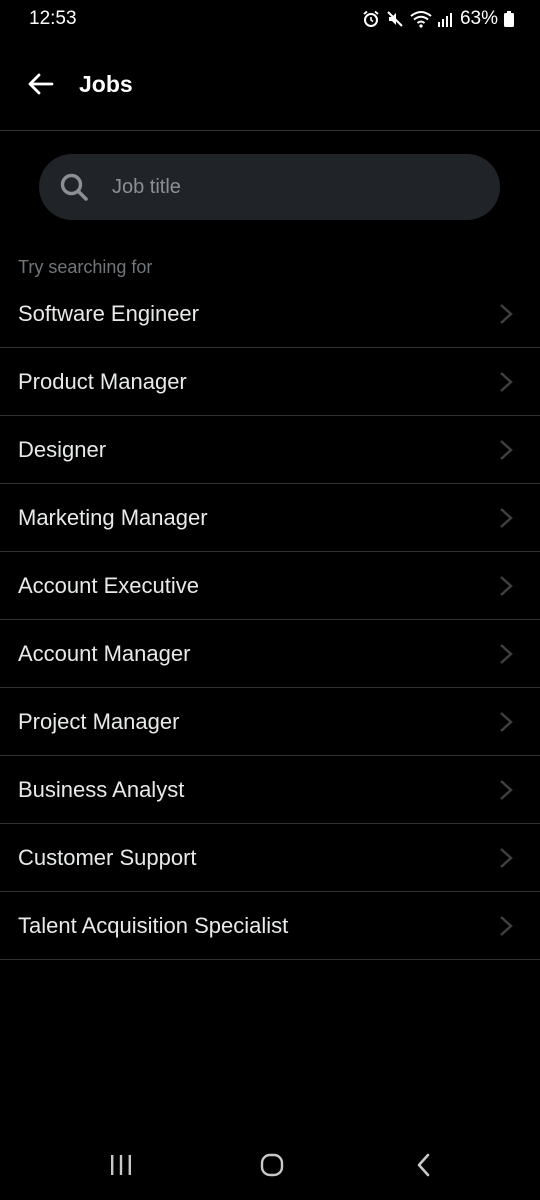 Image resolution: width=540 pixels, height=1200 pixels. I want to click on list-item-label: Business Analyst, so click(101, 789).